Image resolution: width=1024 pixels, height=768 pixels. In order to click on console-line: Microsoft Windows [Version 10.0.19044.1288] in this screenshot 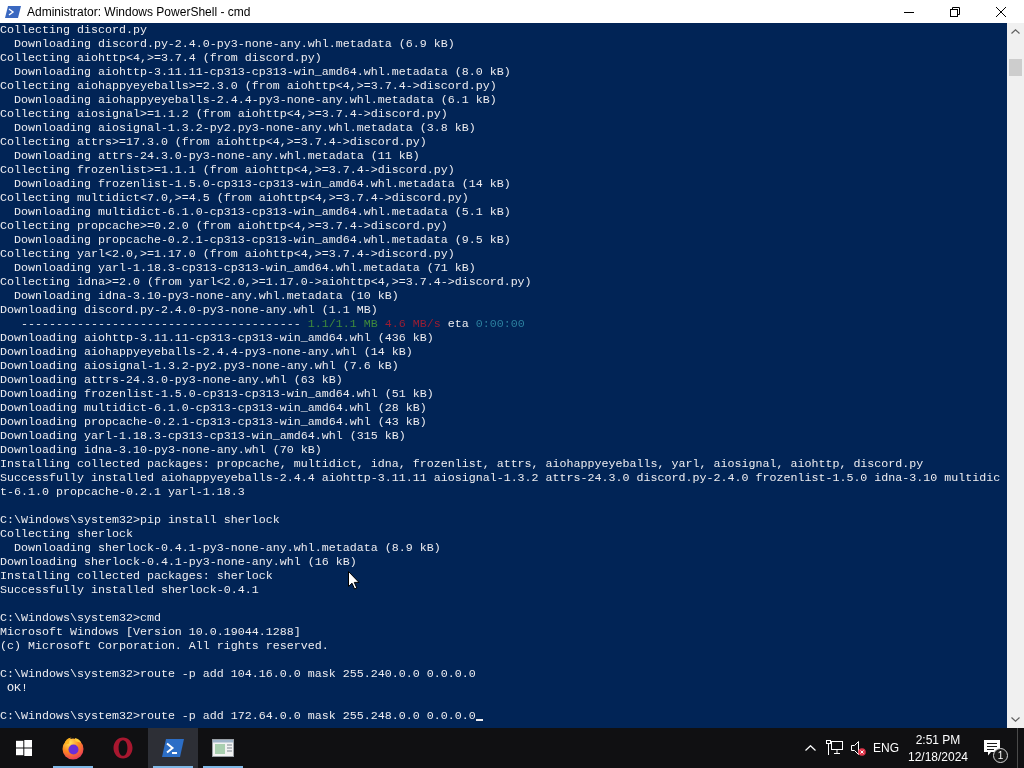, I will do `click(150, 632)`.